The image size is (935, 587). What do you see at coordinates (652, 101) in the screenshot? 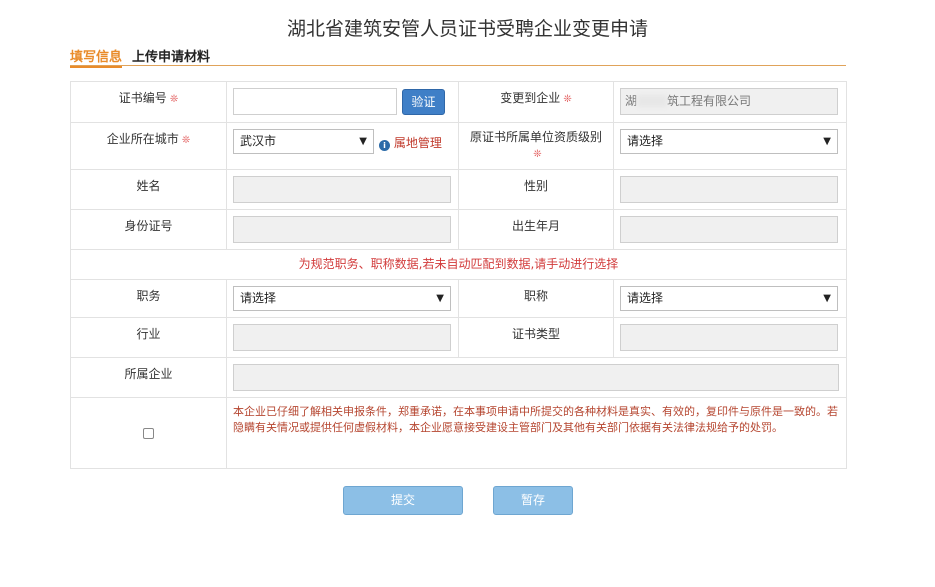
I see `redacted-area` at bounding box center [652, 101].